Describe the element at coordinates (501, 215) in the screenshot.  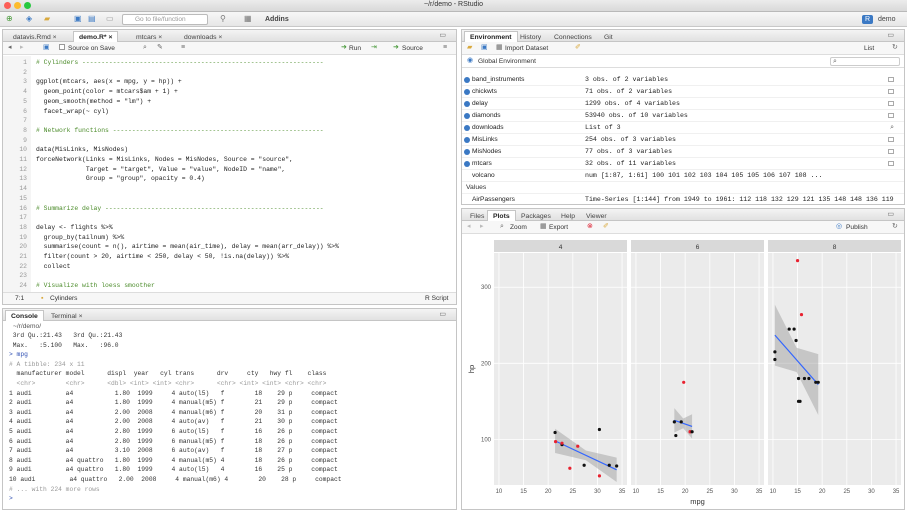
I see `tab-plots: Plots` at that location.